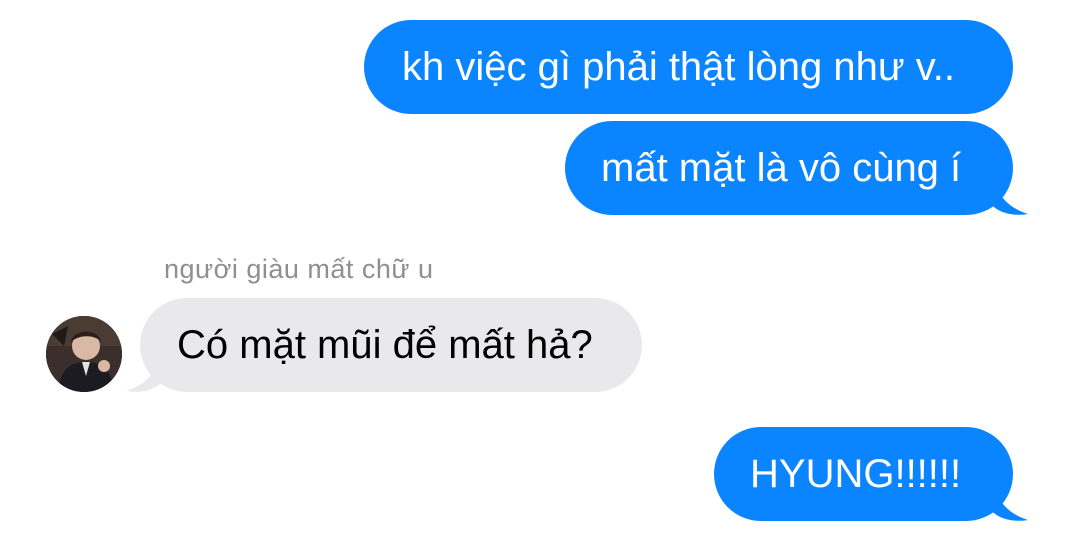 The width and height of the screenshot is (1080, 542). I want to click on avatar, so click(84, 354).